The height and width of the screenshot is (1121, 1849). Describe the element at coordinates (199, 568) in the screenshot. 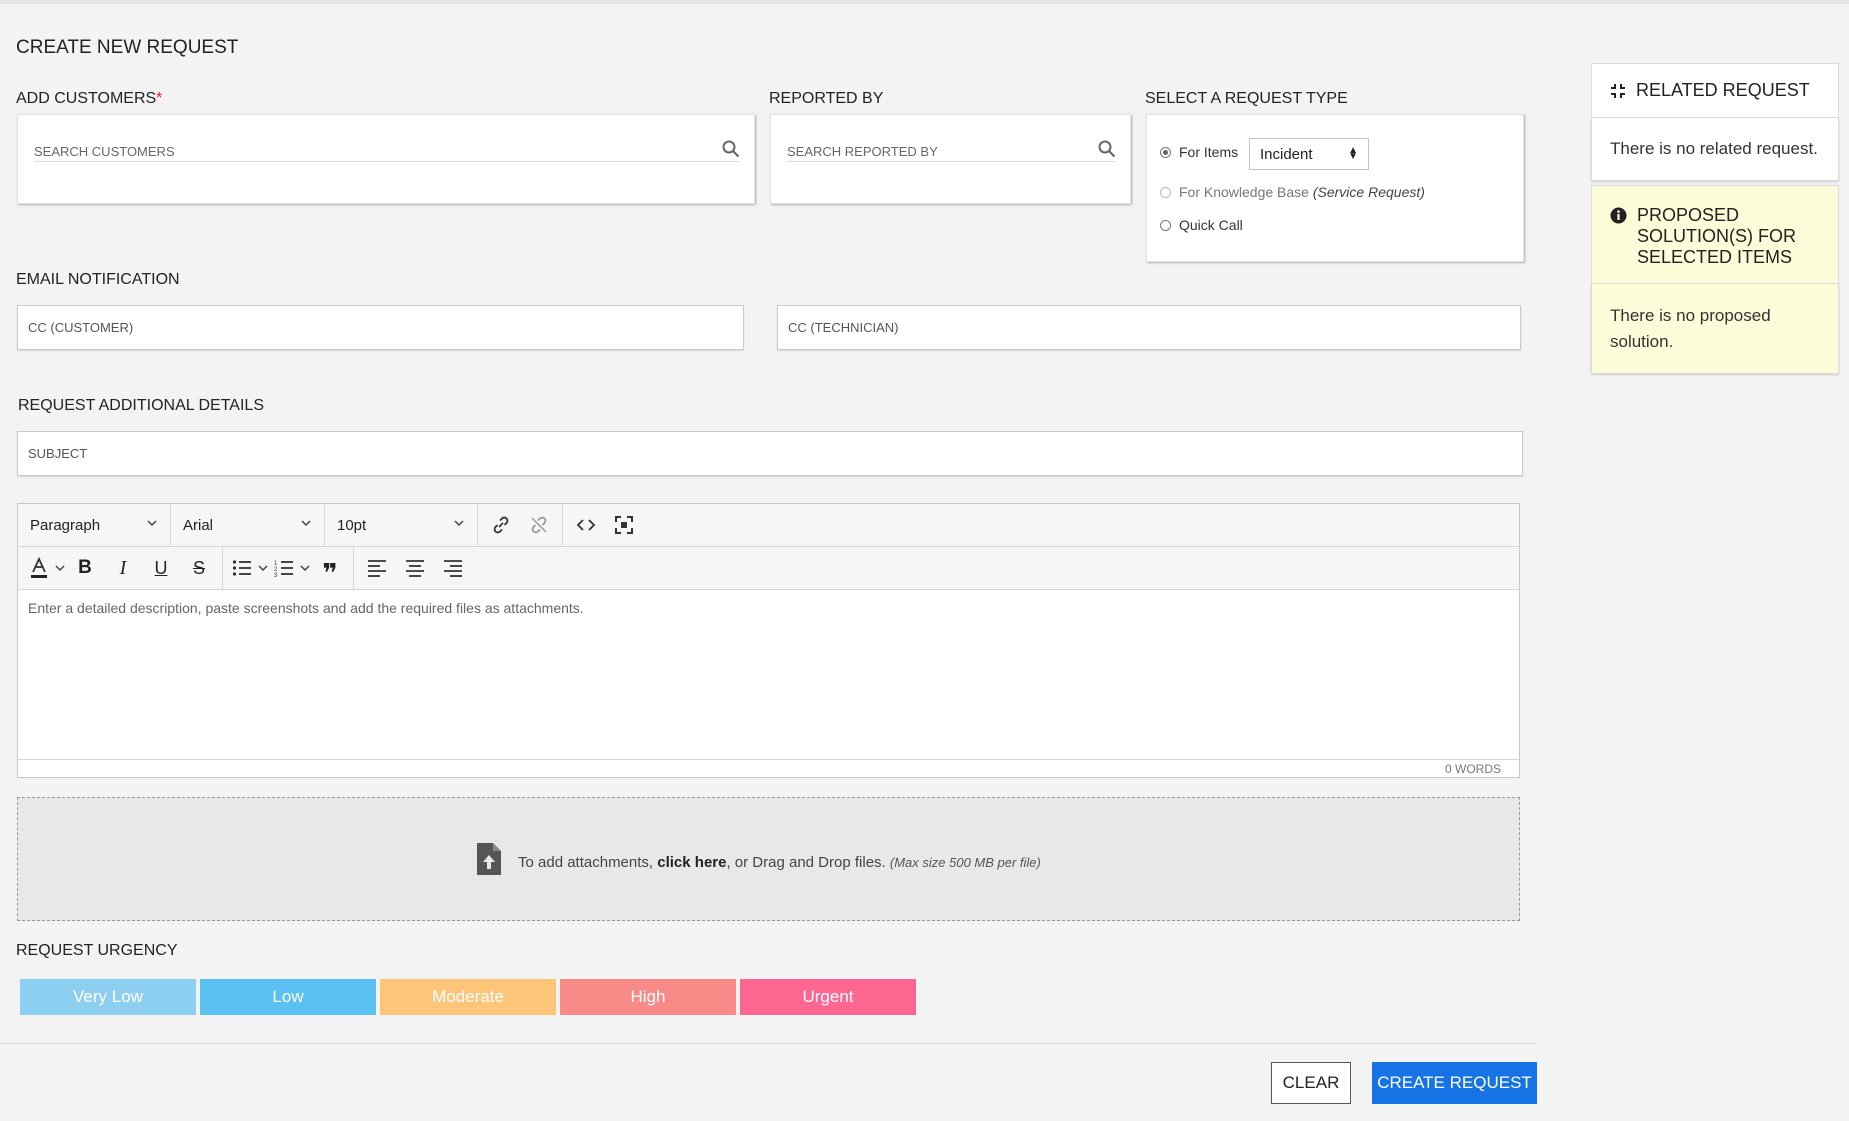

I see `strikethrough-icon: S` at that location.